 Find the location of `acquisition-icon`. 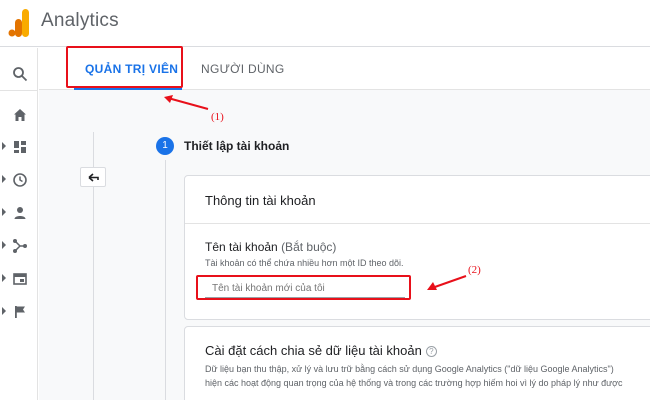

acquisition-icon is located at coordinates (20, 246).